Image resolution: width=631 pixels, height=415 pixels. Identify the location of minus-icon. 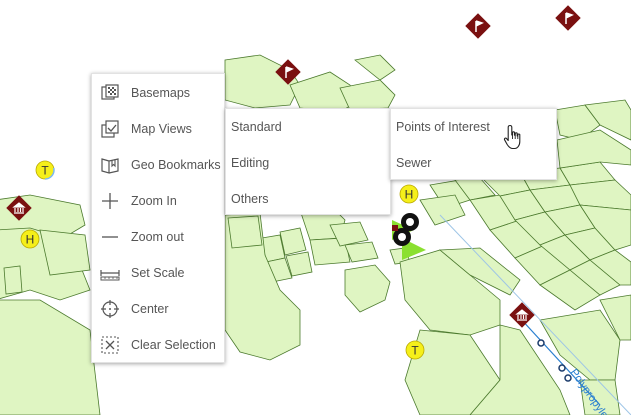
(110, 237).